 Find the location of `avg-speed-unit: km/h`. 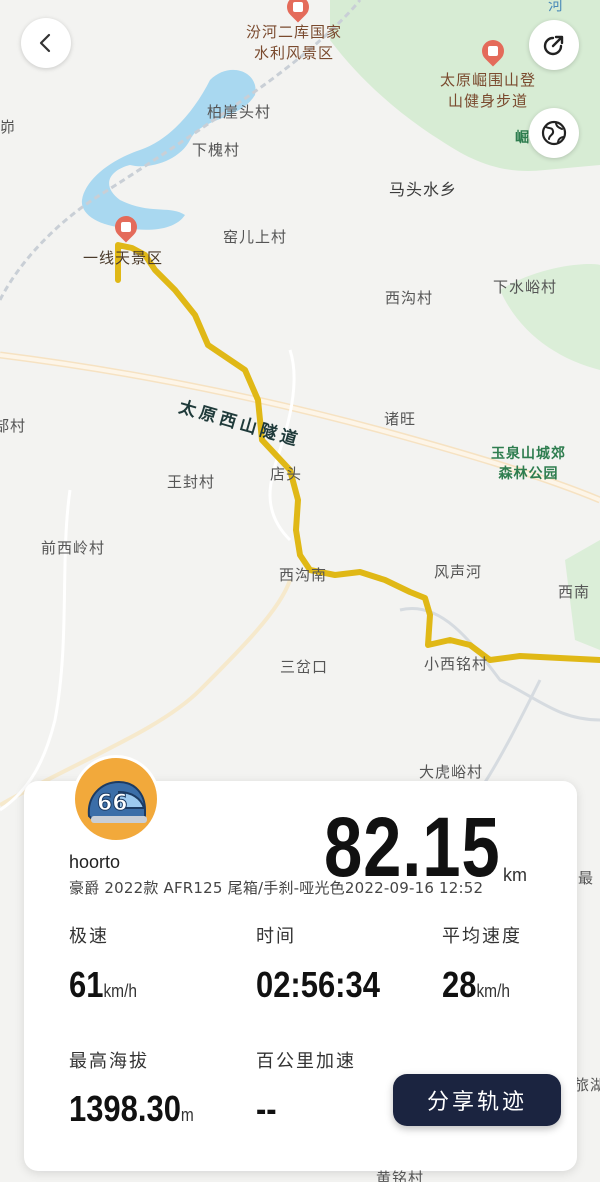

avg-speed-unit: km/h is located at coordinates (493, 991).